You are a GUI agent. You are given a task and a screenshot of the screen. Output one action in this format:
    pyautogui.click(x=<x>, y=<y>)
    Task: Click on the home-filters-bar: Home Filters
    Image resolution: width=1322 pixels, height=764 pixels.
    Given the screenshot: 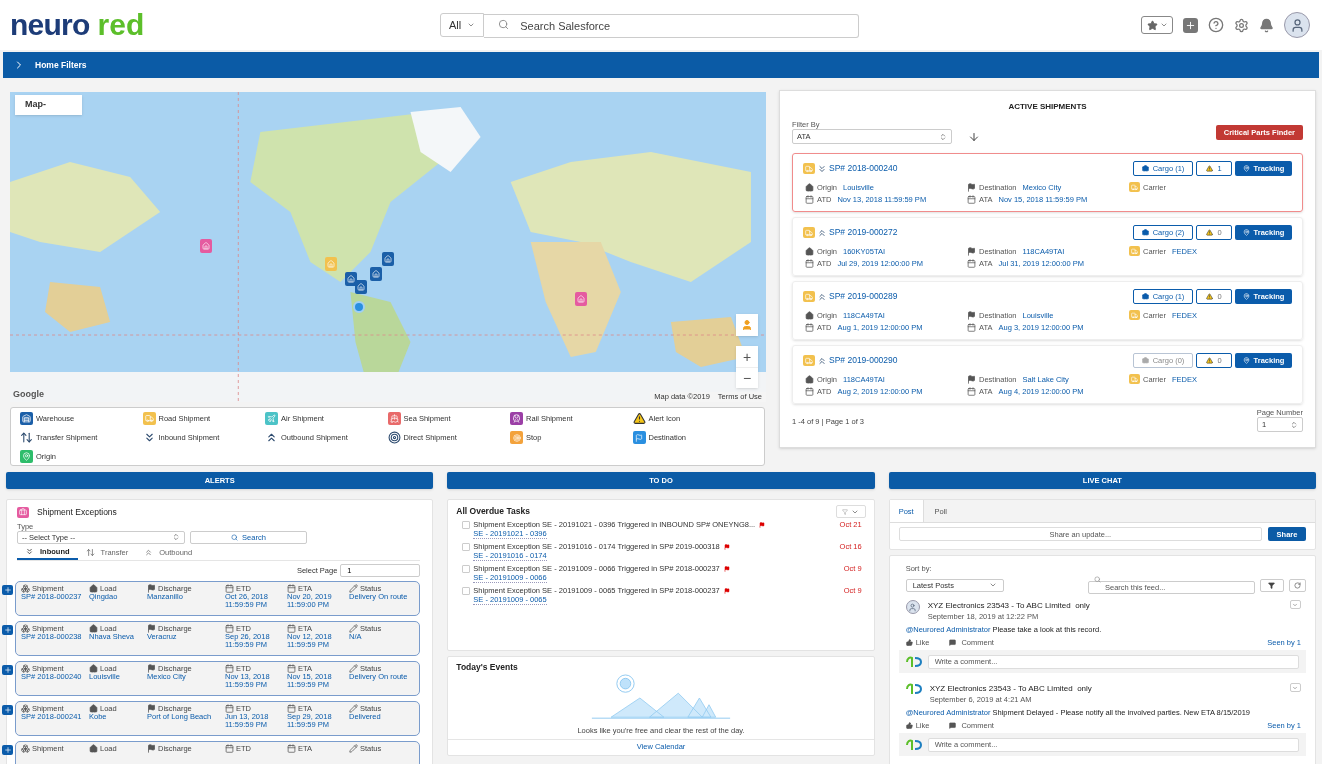 What is the action you would take?
    pyautogui.click(x=661, y=65)
    